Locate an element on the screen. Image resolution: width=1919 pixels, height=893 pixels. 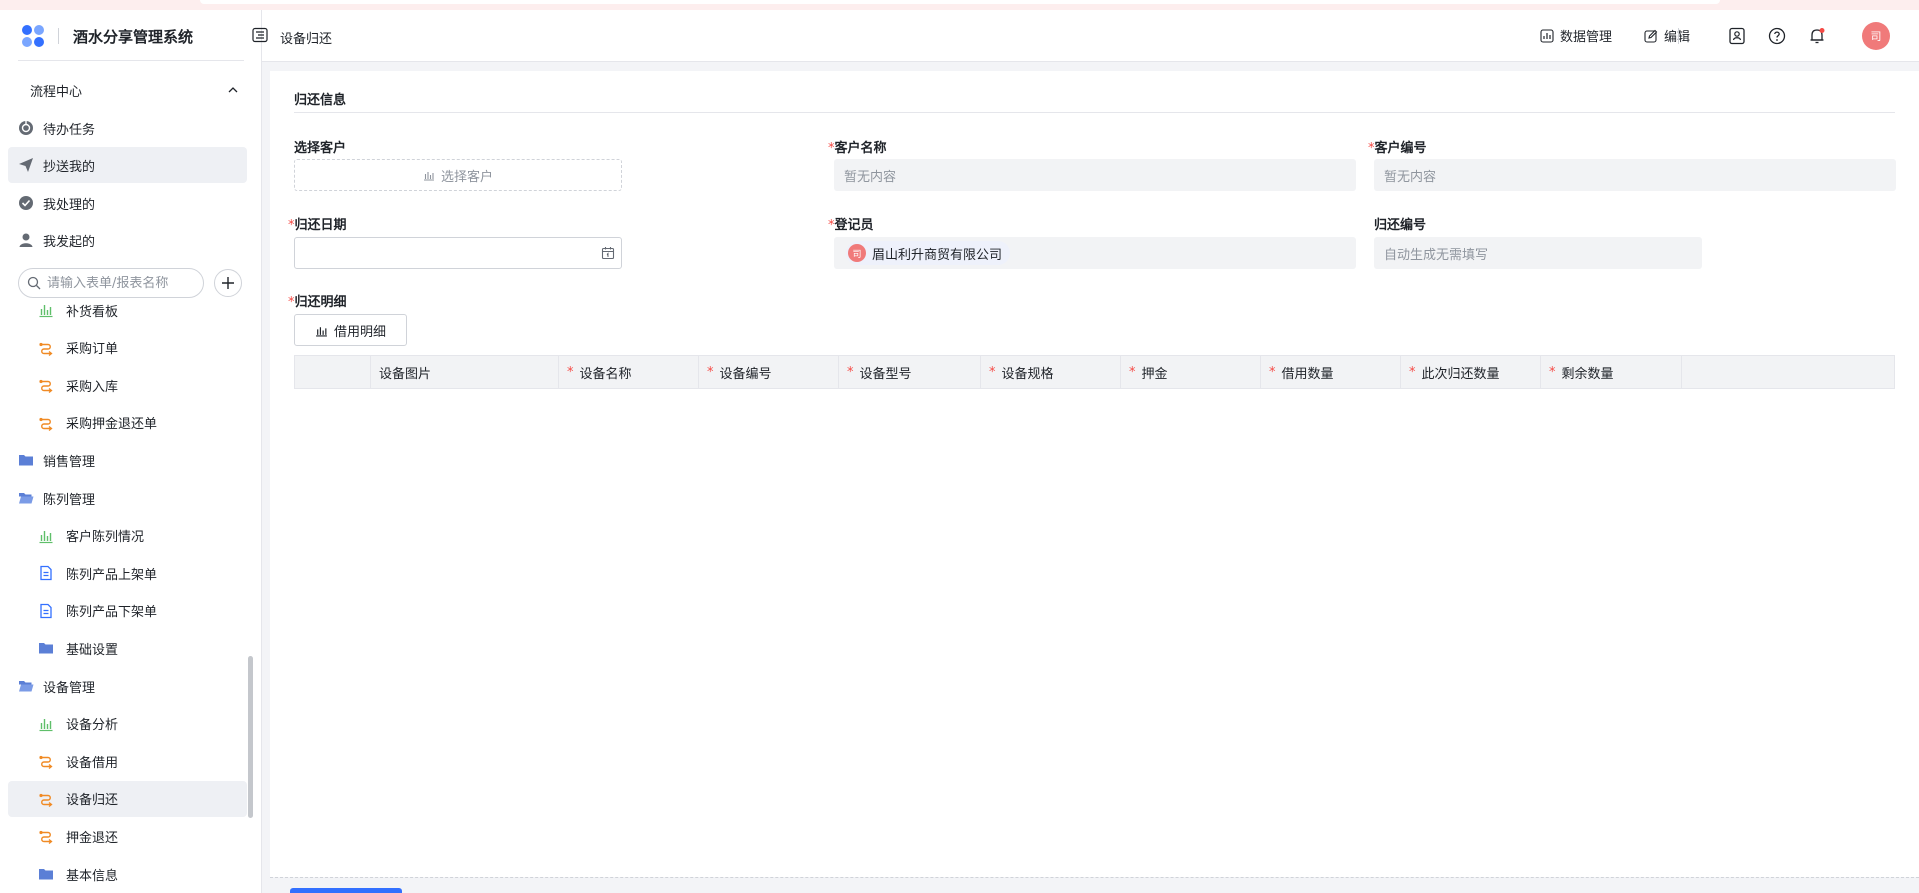
registrar-field: 司 眉山利升商贸有限公司 is located at coordinates (1095, 253).